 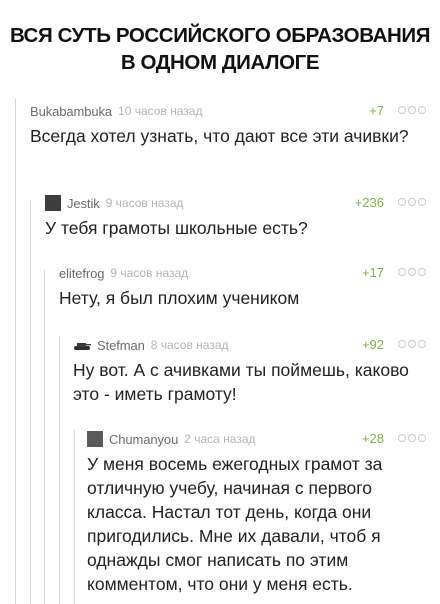 I want to click on comment-author: elitefrog, so click(x=81, y=273).